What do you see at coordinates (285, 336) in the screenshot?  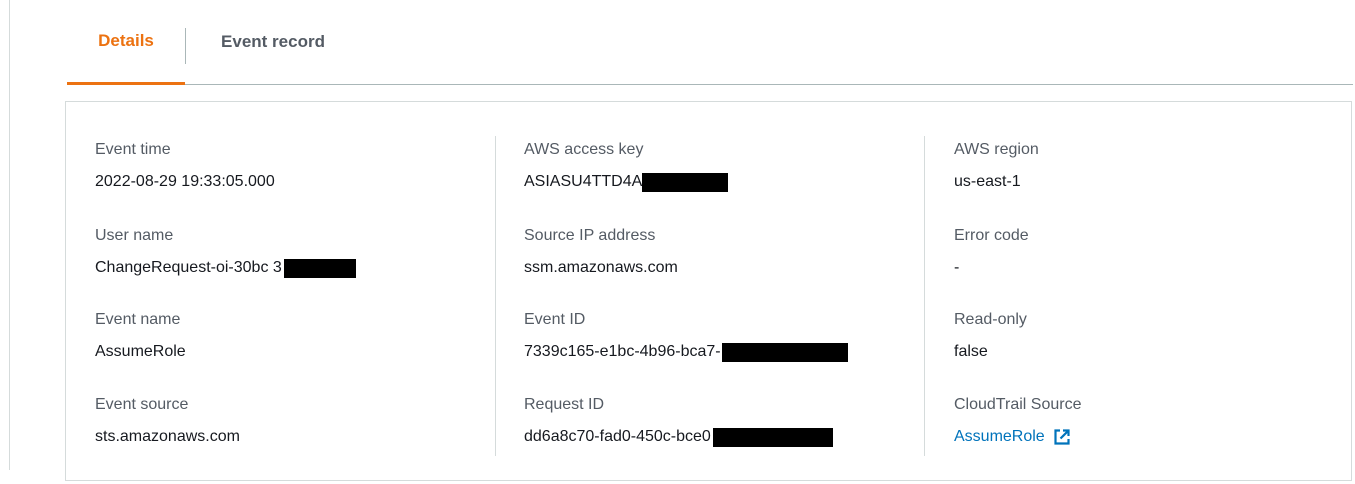 I see `field-event-name: Event name AssumeRole` at bounding box center [285, 336].